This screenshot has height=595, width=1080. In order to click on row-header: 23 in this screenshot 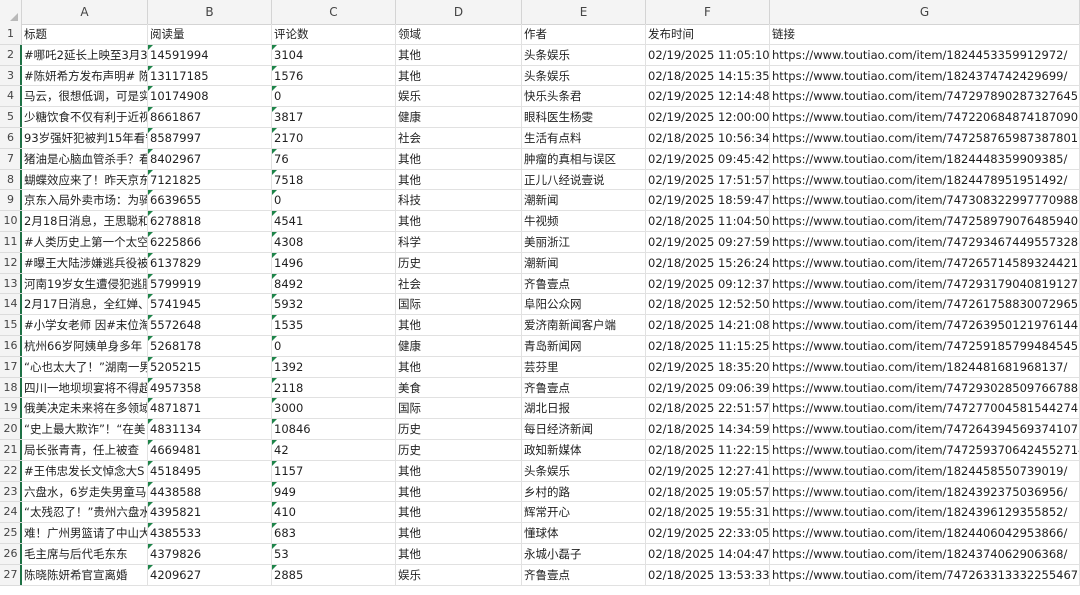, I will do `click(11, 492)`.